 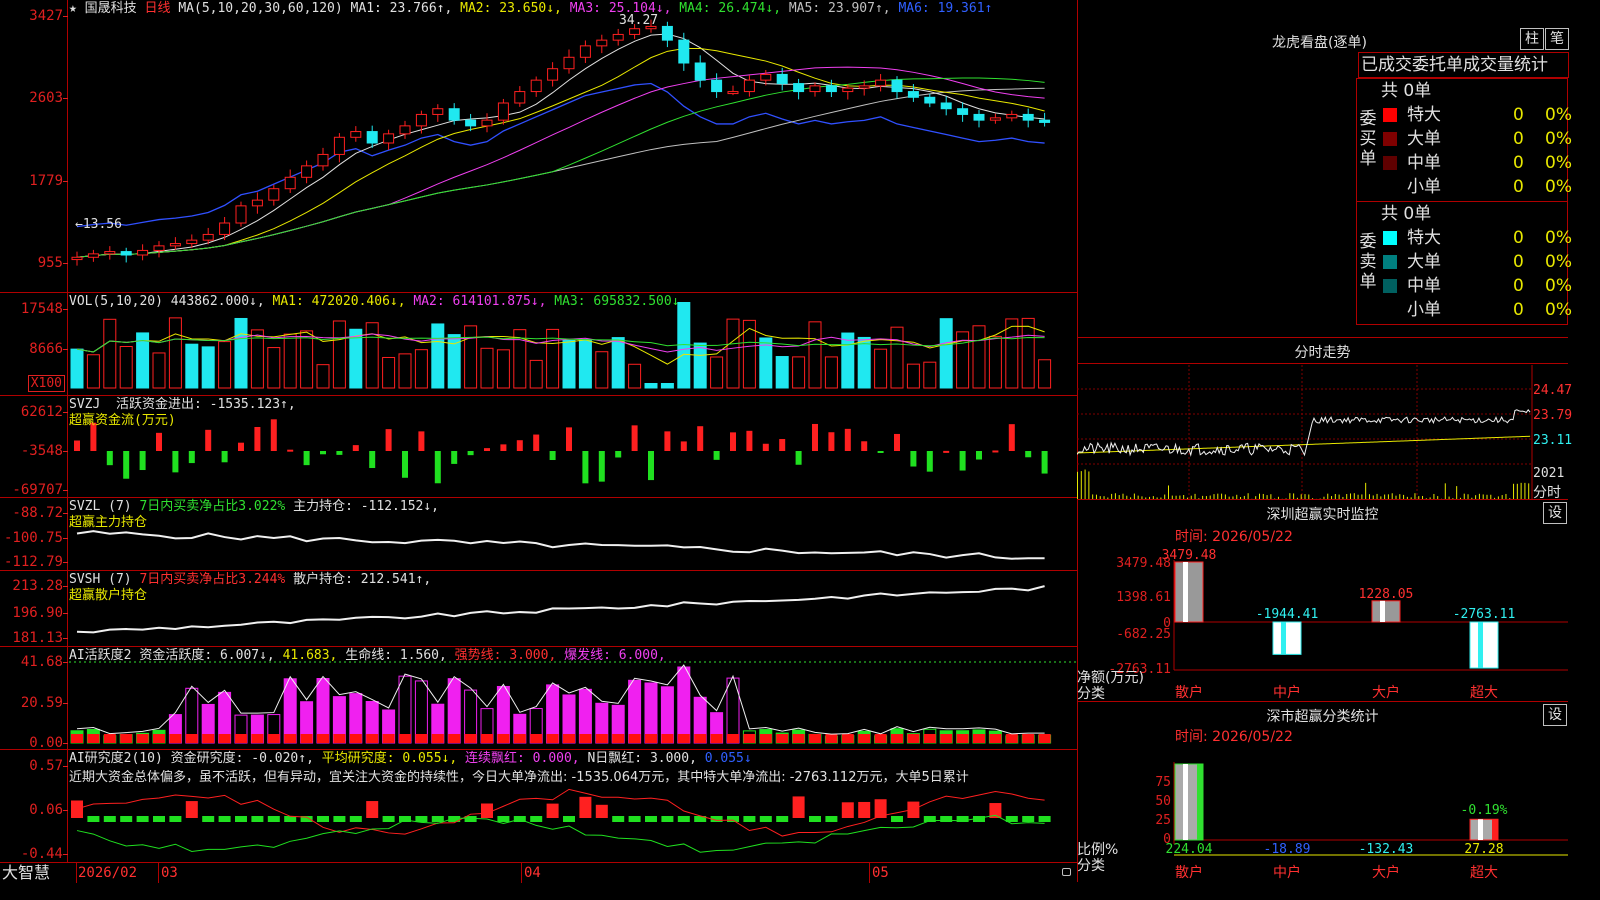 I want to click on order-row: 特大 0 0%, so click(x=1476, y=238).